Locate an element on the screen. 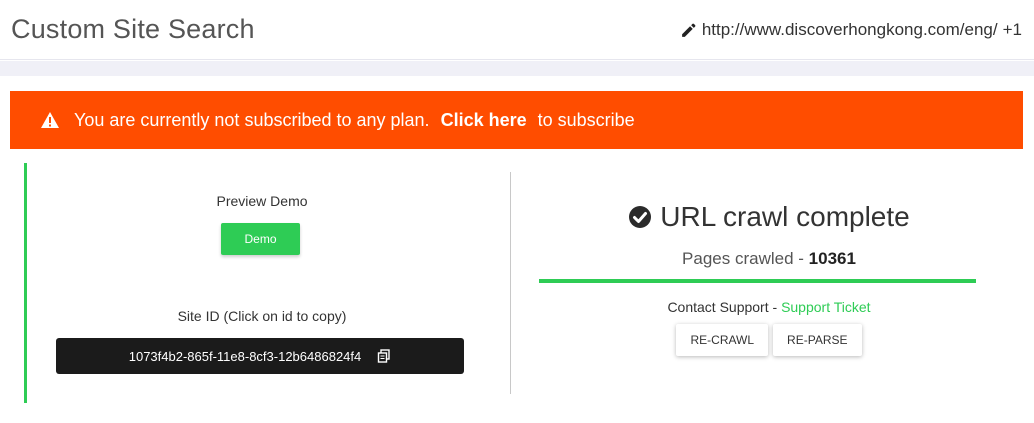 The height and width of the screenshot is (423, 1034). site-url-text: http://www.discoverhongkong.com/eng/ is located at coordinates (850, 30).